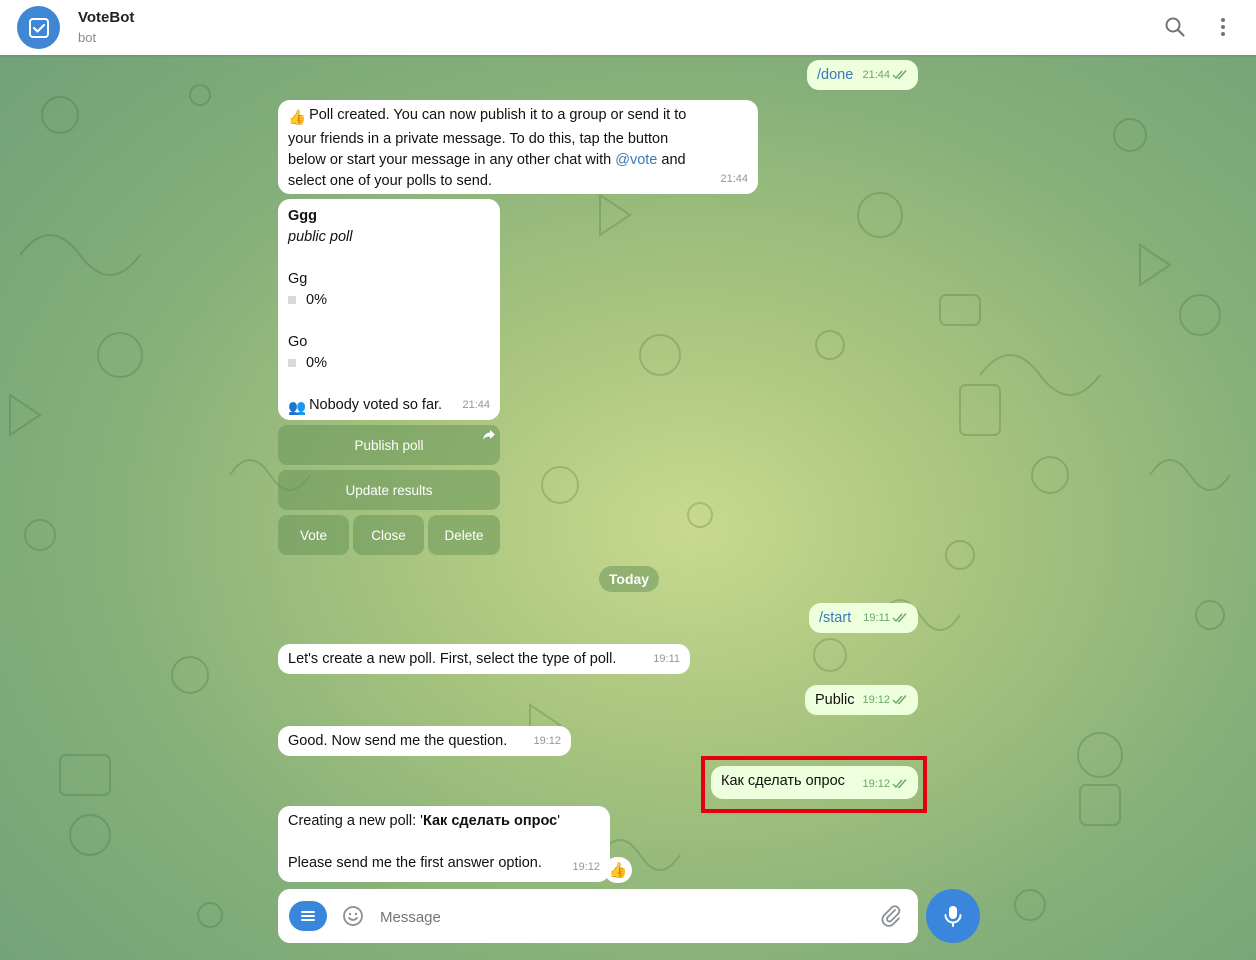 The height and width of the screenshot is (960, 1256). What do you see at coordinates (489, 435) in the screenshot?
I see `share-icon` at bounding box center [489, 435].